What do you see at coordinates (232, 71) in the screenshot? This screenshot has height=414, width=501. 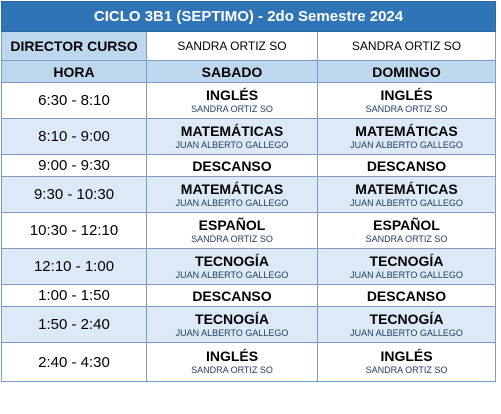 I see `column-header-sabado: SABADO` at bounding box center [232, 71].